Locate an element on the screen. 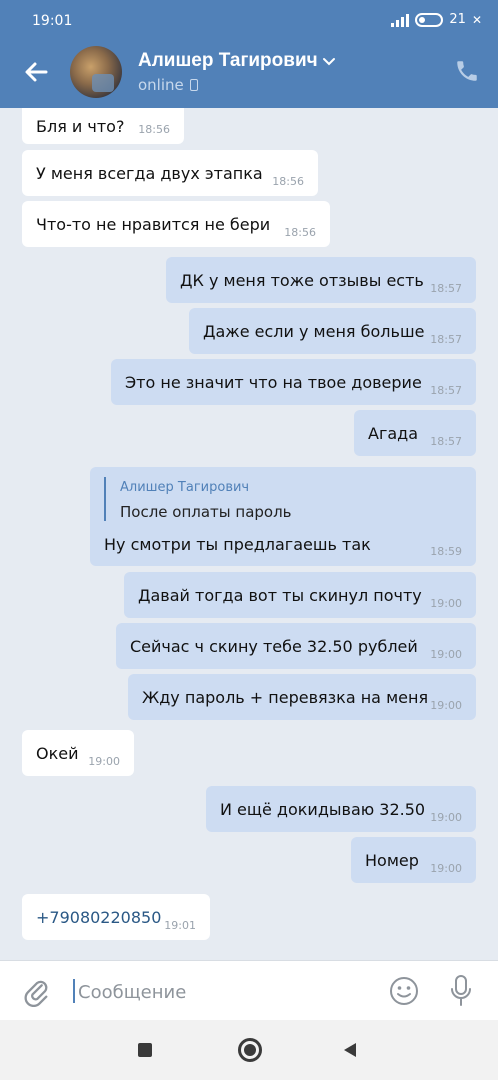 The height and width of the screenshot is (1080, 498). home-icon is located at coordinates (250, 1050).